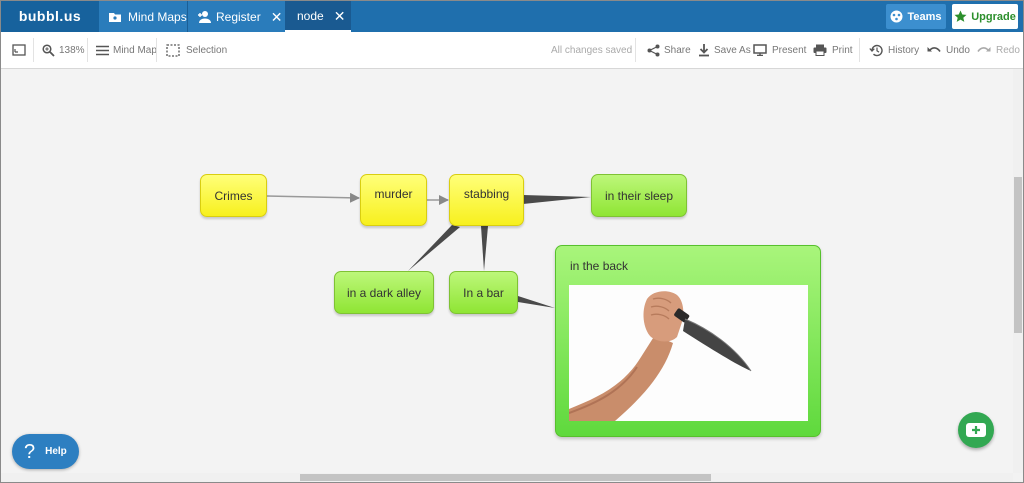  What do you see at coordinates (557, 199) in the screenshot?
I see `connector-stabbing-sleep` at bounding box center [557, 199].